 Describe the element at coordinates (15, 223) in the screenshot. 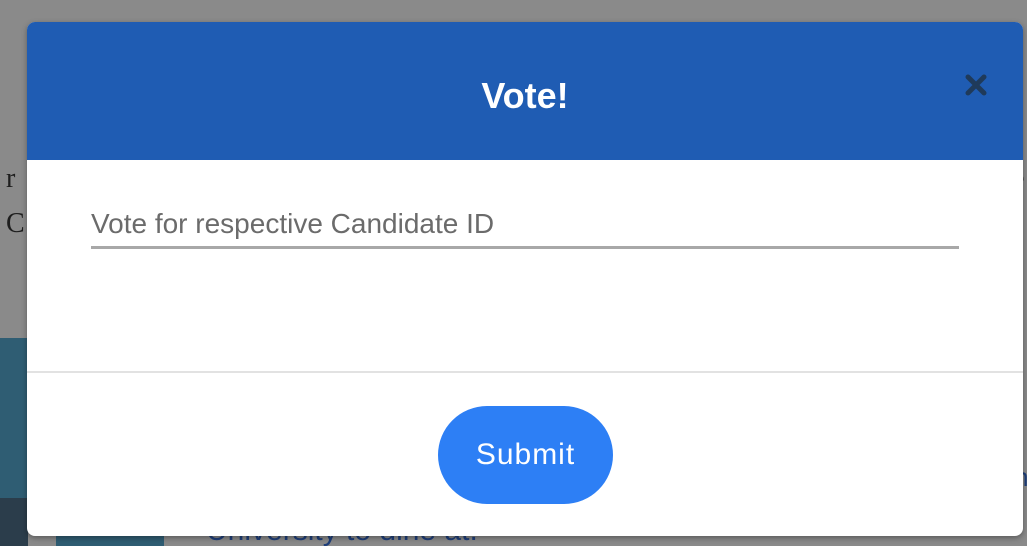

I see `background-text-fragment: C` at that location.